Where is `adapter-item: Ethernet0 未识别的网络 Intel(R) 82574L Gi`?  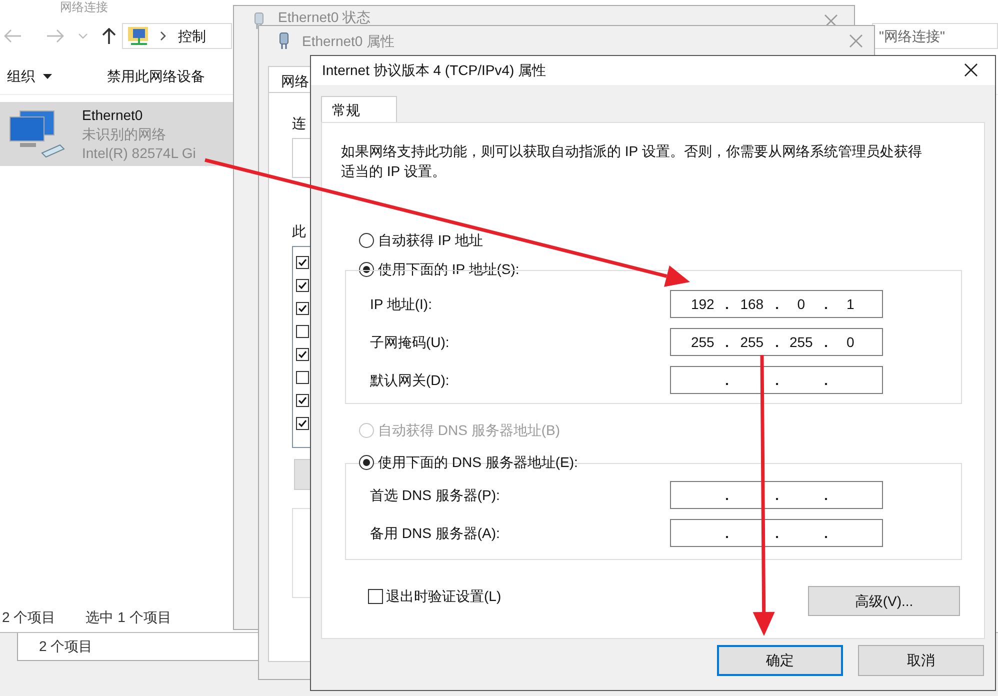
adapter-item: Ethernet0 未识别的网络 Intel(R) 82574L Gi is located at coordinates (116, 134).